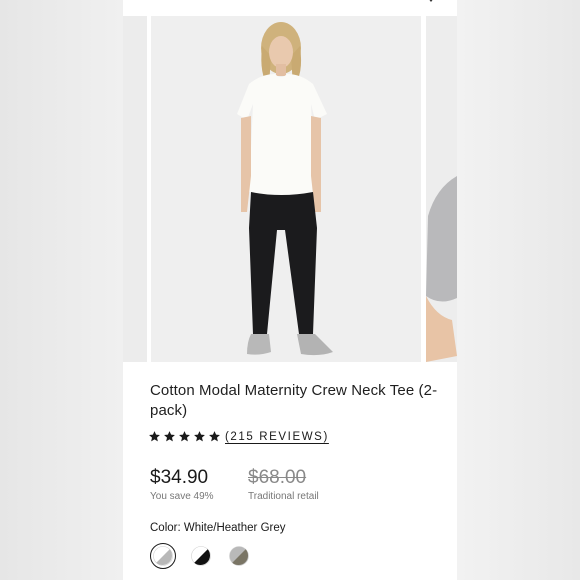 The height and width of the screenshot is (580, 580). What do you see at coordinates (179, 477) in the screenshot?
I see `sale-price: $34.90` at bounding box center [179, 477].